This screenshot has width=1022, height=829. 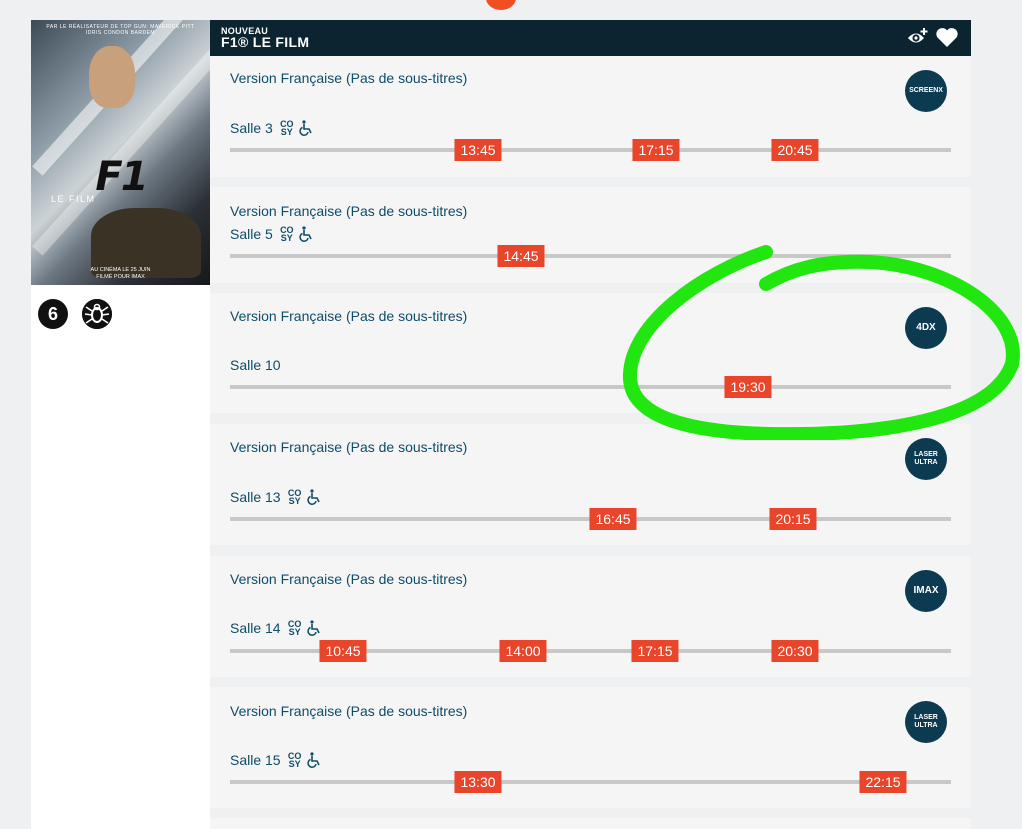 What do you see at coordinates (795, 150) in the screenshot?
I see `showtime-button: 20:45` at bounding box center [795, 150].